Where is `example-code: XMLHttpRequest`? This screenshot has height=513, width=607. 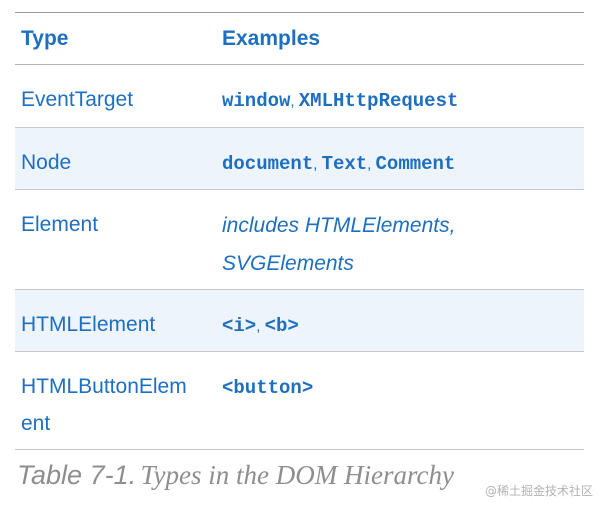
example-code: XMLHttpRequest is located at coordinates (378, 101).